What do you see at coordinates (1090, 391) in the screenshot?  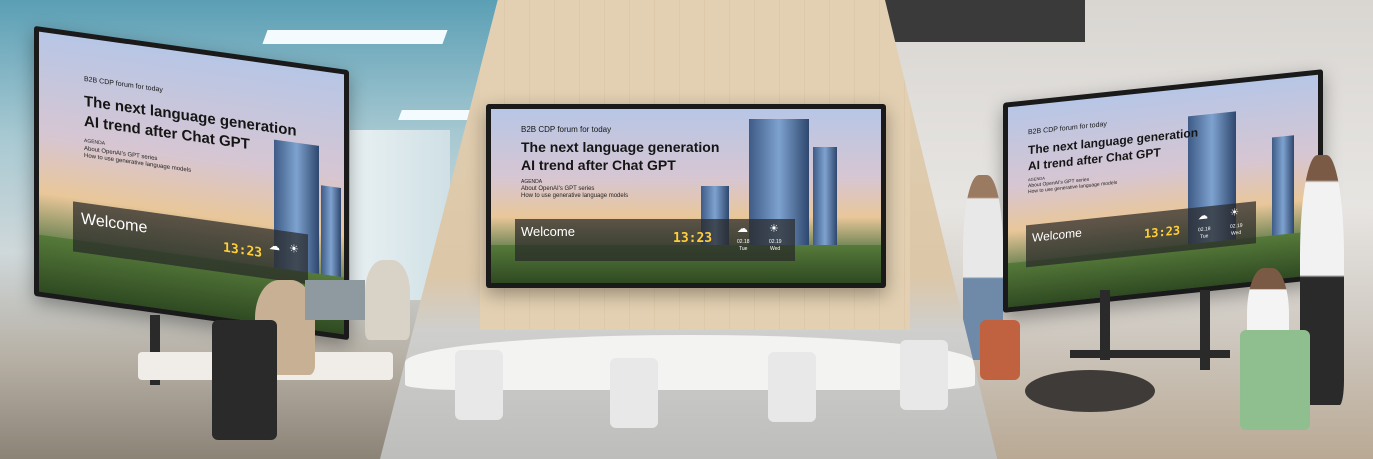 I see `coffee-table` at bounding box center [1090, 391].